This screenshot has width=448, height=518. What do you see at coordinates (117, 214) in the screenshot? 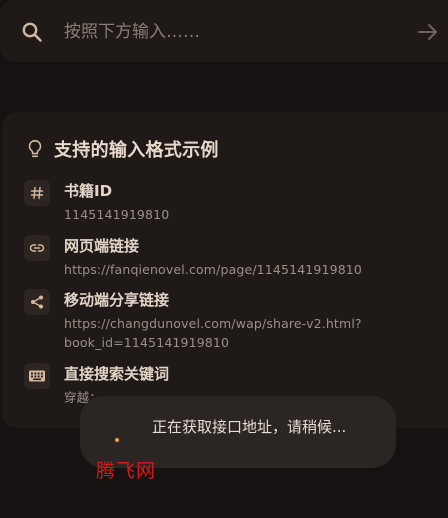
I see `format-item-example: 1145141919810` at bounding box center [117, 214].